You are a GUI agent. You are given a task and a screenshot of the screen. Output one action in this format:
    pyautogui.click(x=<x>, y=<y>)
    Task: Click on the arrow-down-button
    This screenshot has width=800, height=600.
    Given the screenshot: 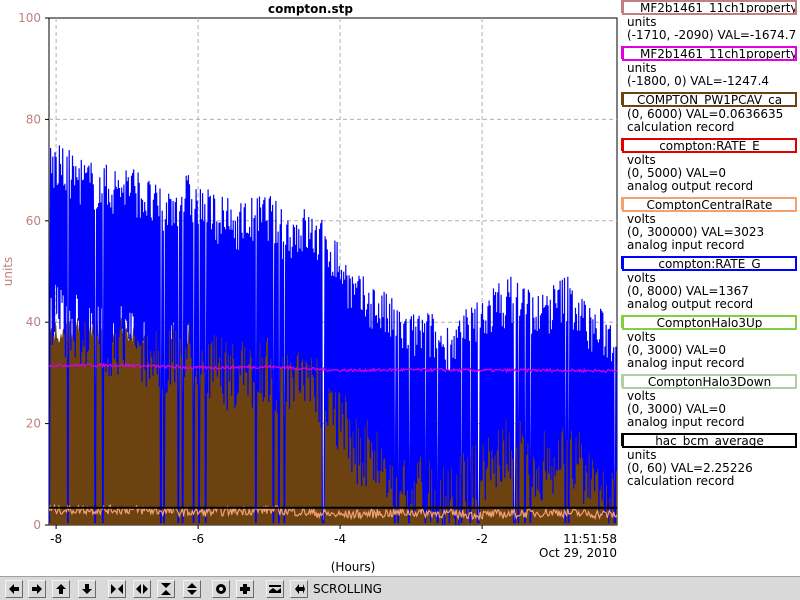 What is the action you would take?
    pyautogui.click(x=87, y=589)
    